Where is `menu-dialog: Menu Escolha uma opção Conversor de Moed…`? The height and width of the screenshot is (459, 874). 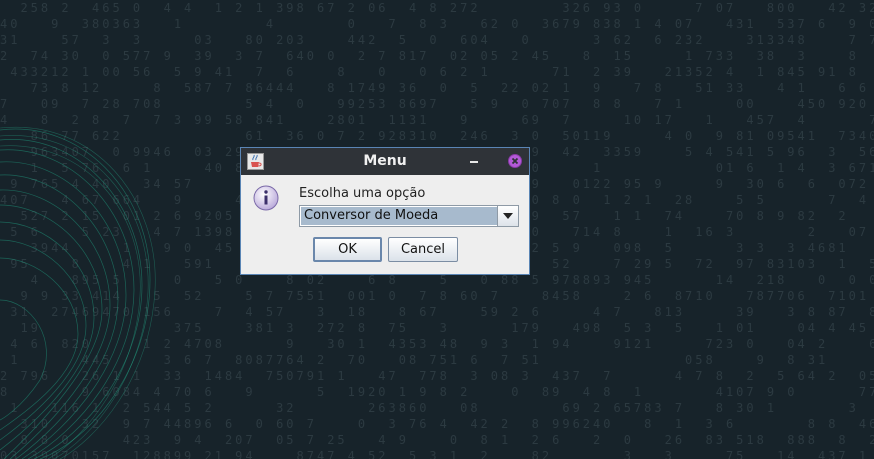
menu-dialog: Menu Escolha uma opção Conversor de Moed… is located at coordinates (385, 211).